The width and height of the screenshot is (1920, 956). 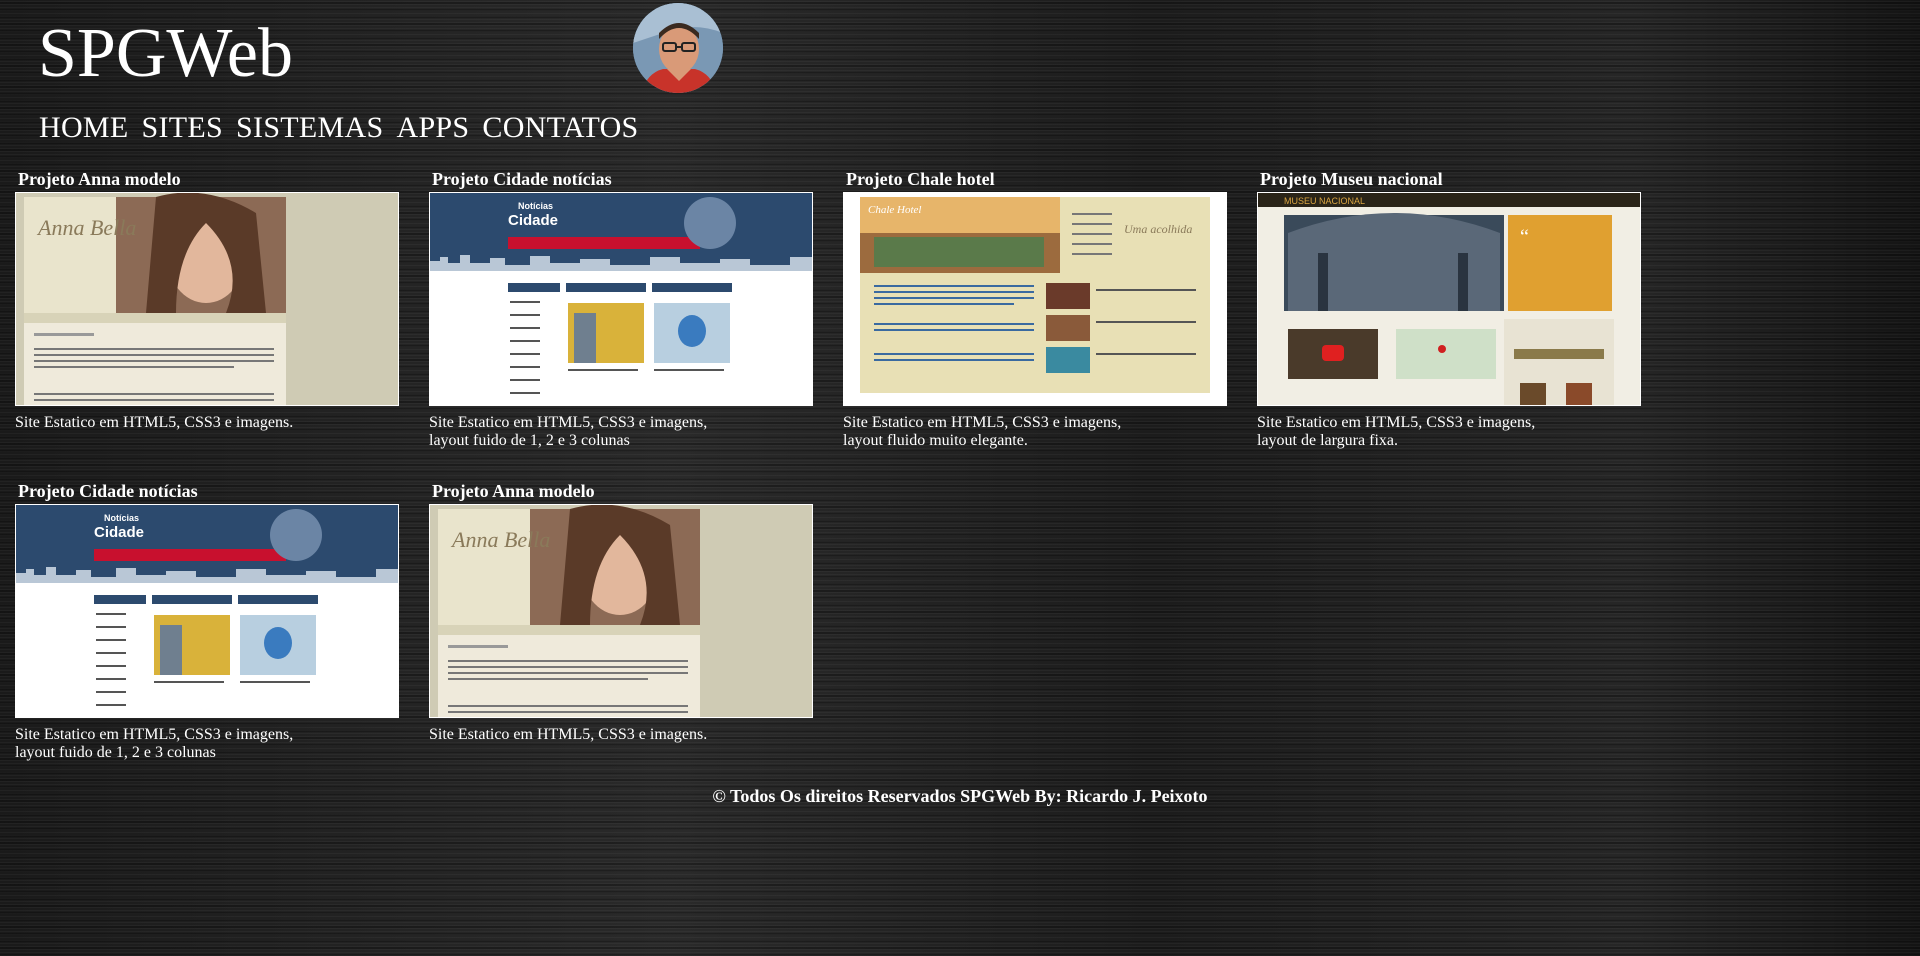 I want to click on nav-sistemas: SISTEMAS, so click(x=309, y=128).